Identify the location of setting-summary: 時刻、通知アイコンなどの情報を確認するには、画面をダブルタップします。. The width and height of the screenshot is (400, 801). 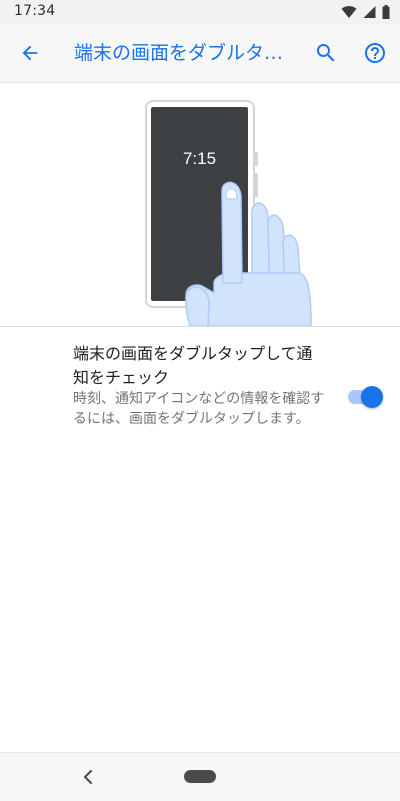
(199, 409).